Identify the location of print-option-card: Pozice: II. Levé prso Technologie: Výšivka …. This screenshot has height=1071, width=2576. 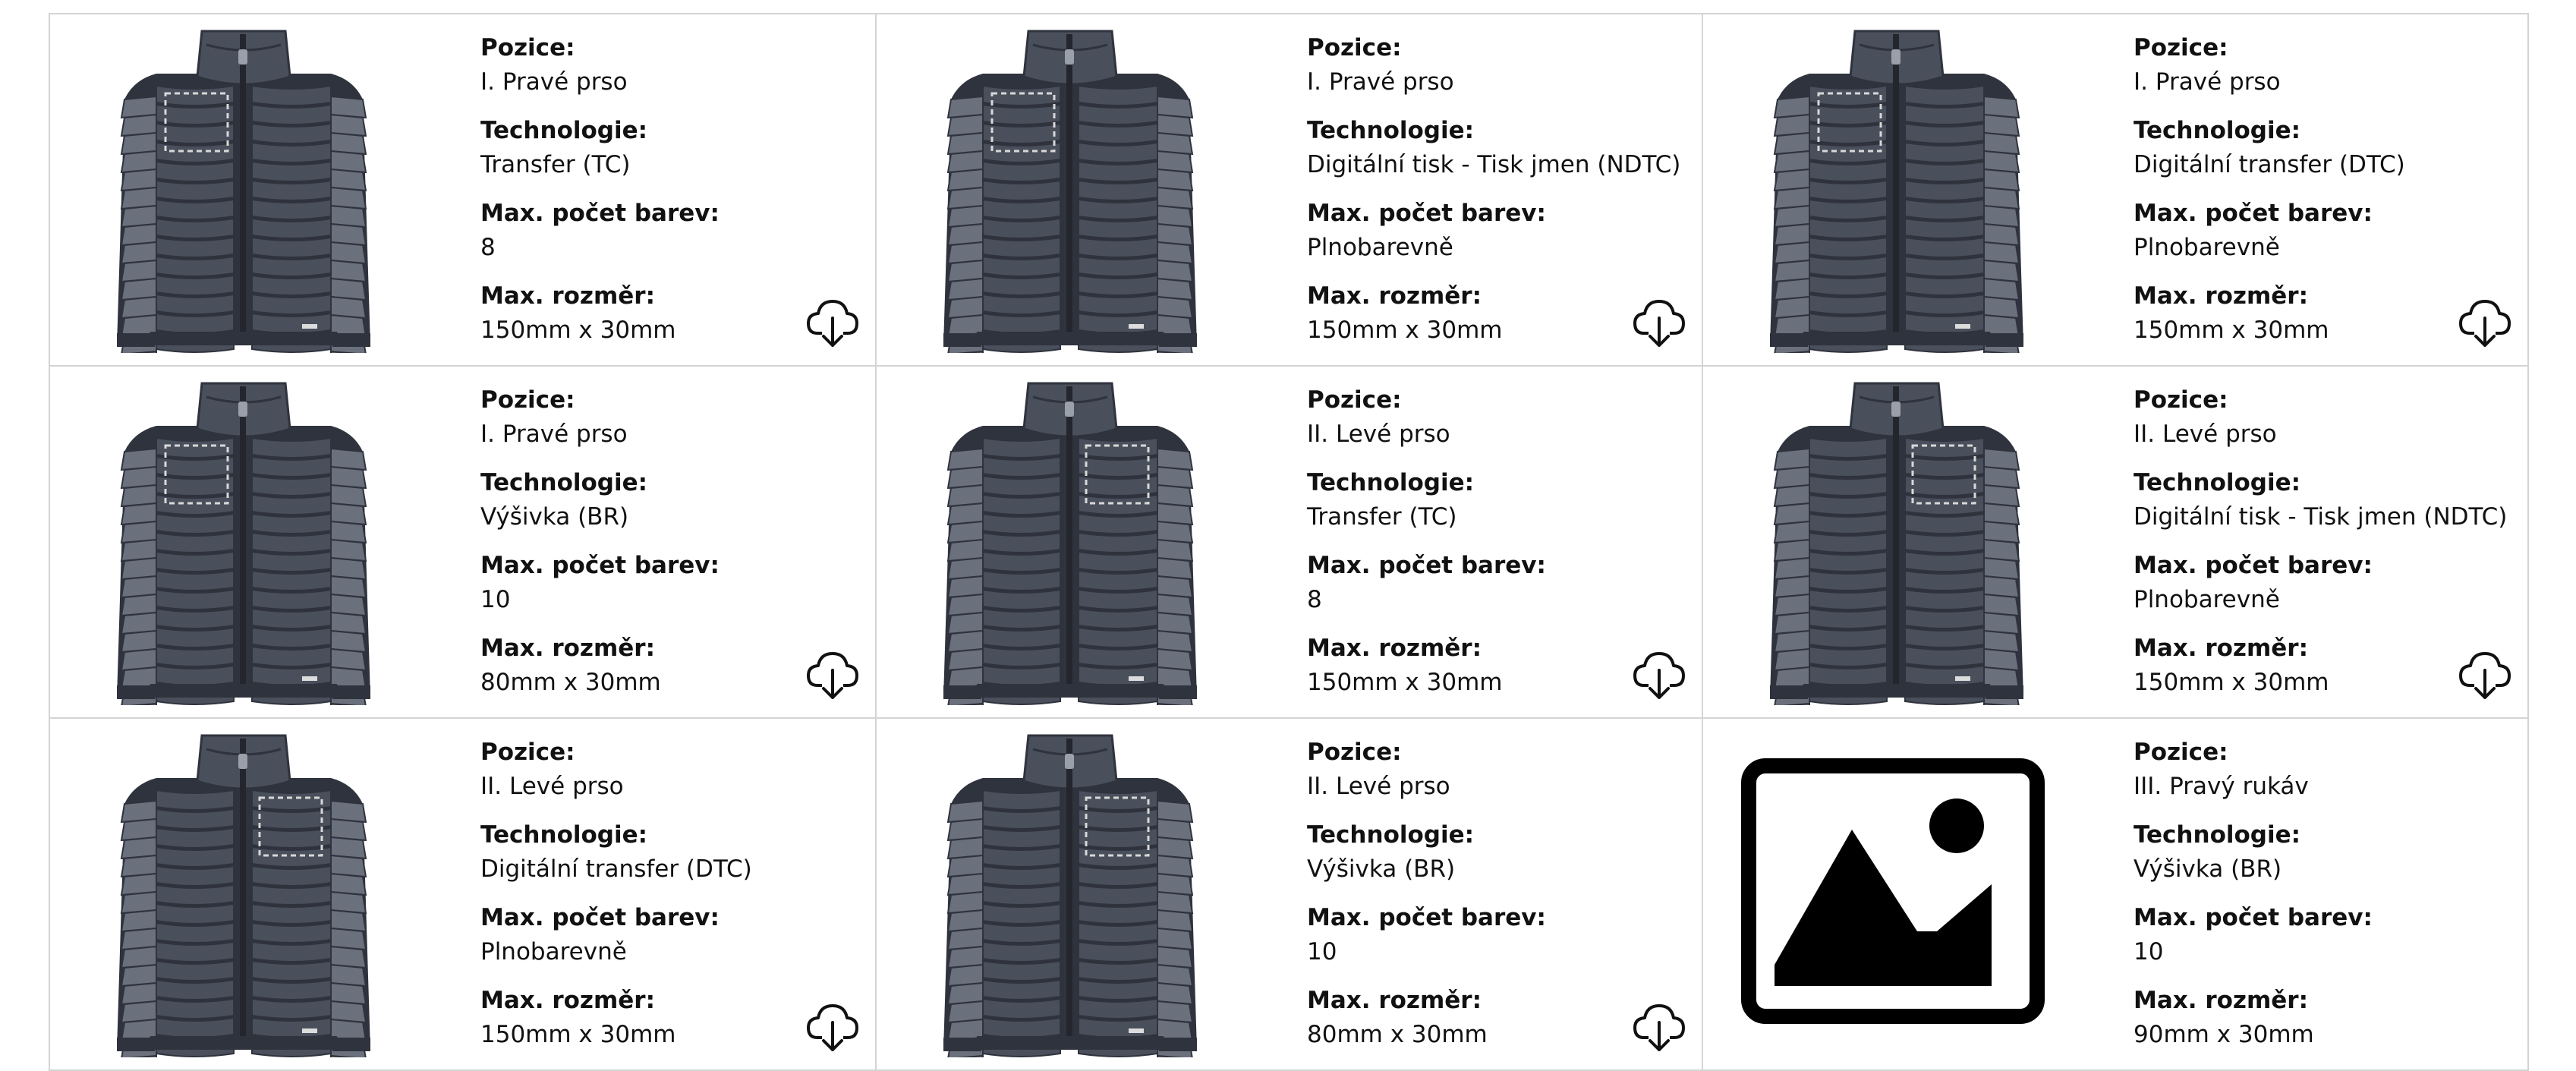
(1290, 895).